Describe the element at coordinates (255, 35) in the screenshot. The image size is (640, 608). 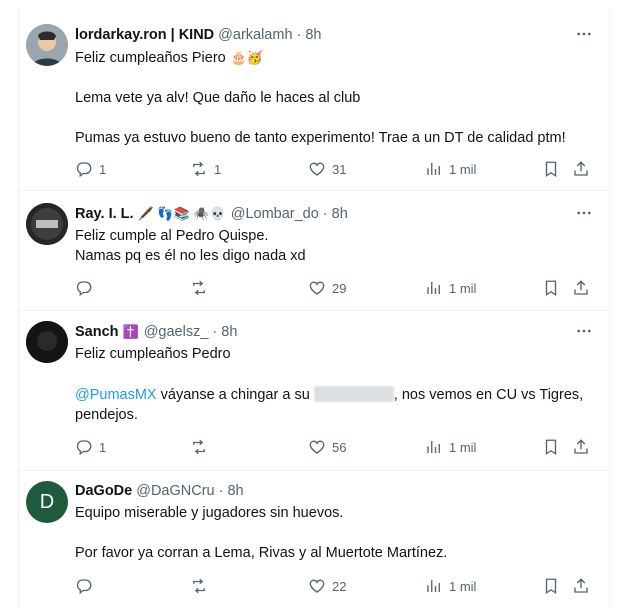
I see `user-handle: @arkalamh` at that location.